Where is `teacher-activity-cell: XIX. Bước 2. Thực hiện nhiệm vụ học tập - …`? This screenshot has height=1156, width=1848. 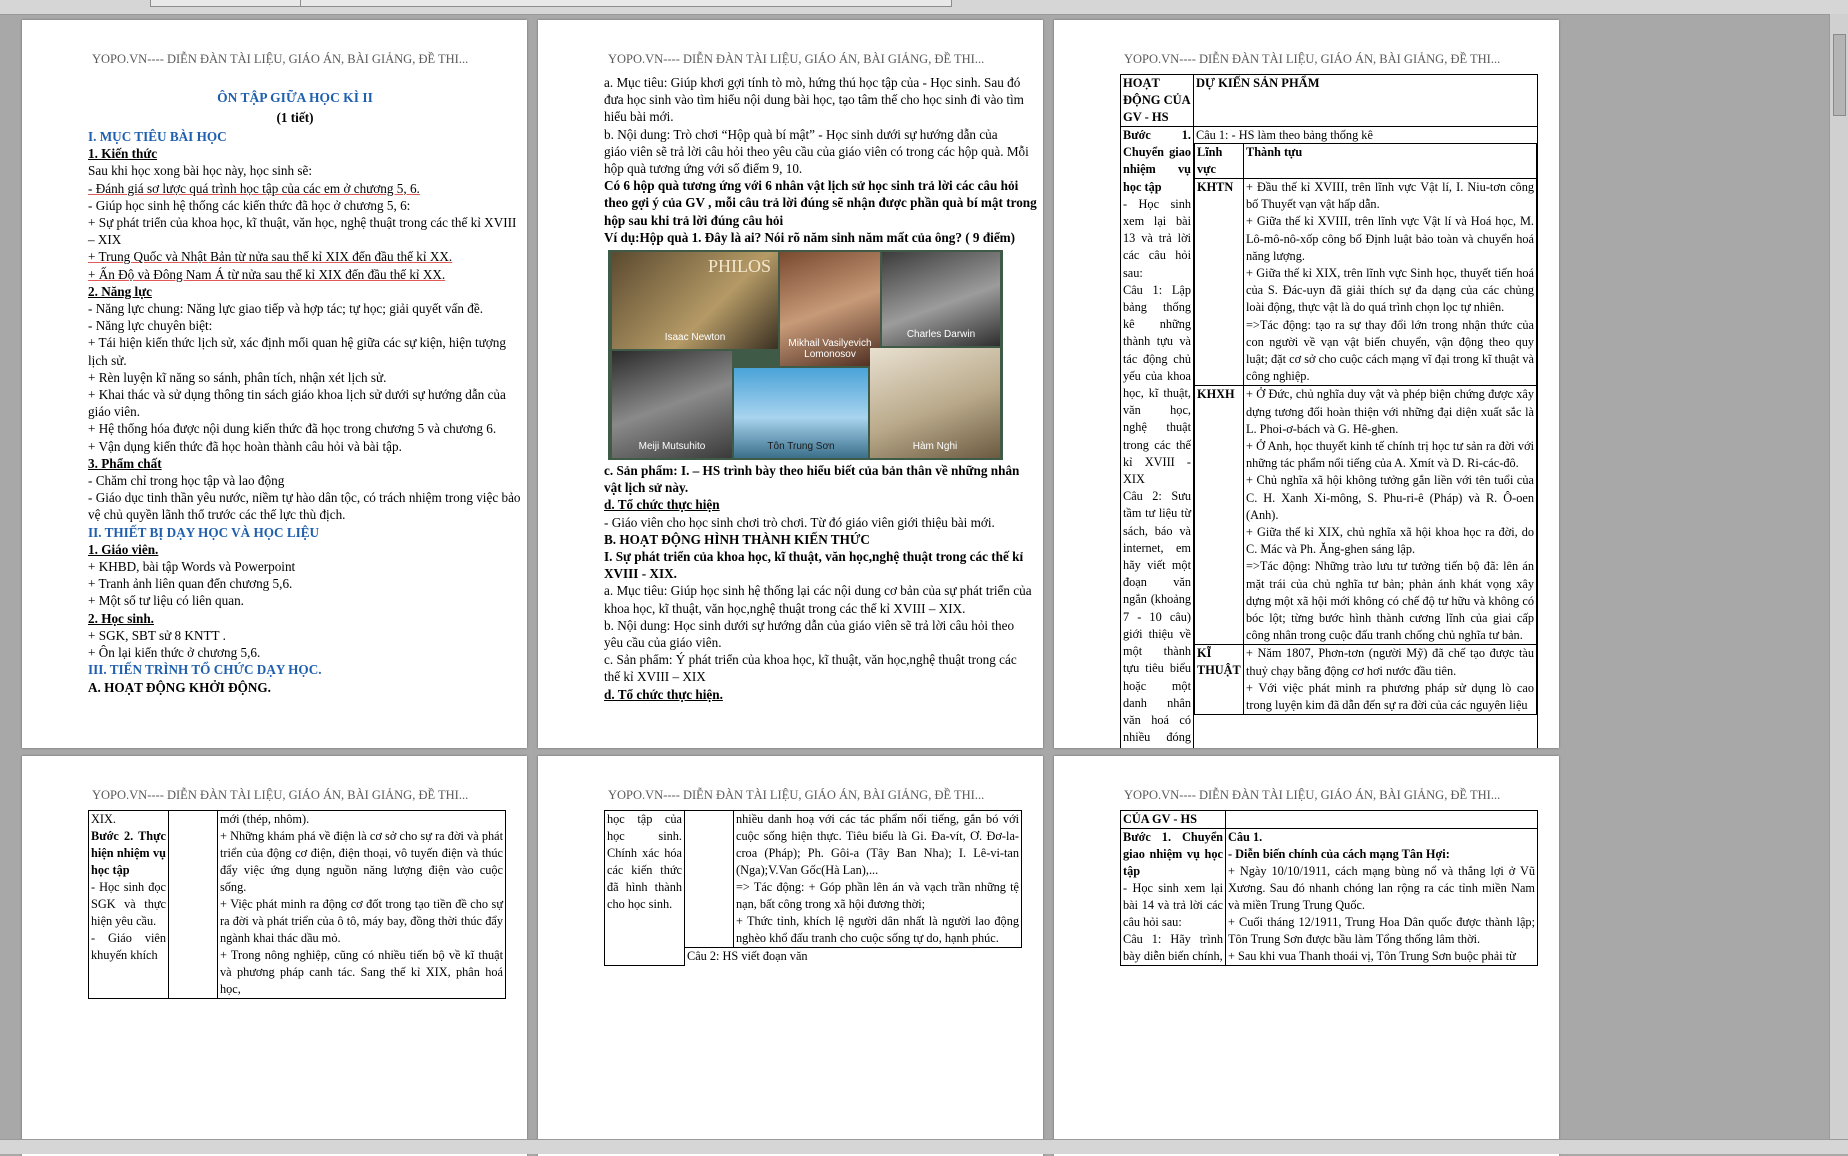 teacher-activity-cell: XIX. Bước 2. Thực hiện nhiệm vụ học tập - … is located at coordinates (128, 904).